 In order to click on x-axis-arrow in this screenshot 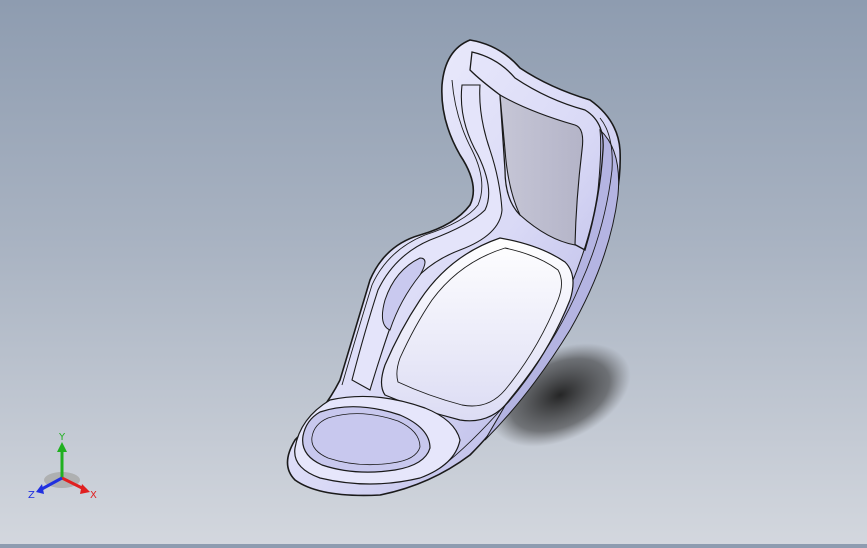, I will do `click(85, 489)`.